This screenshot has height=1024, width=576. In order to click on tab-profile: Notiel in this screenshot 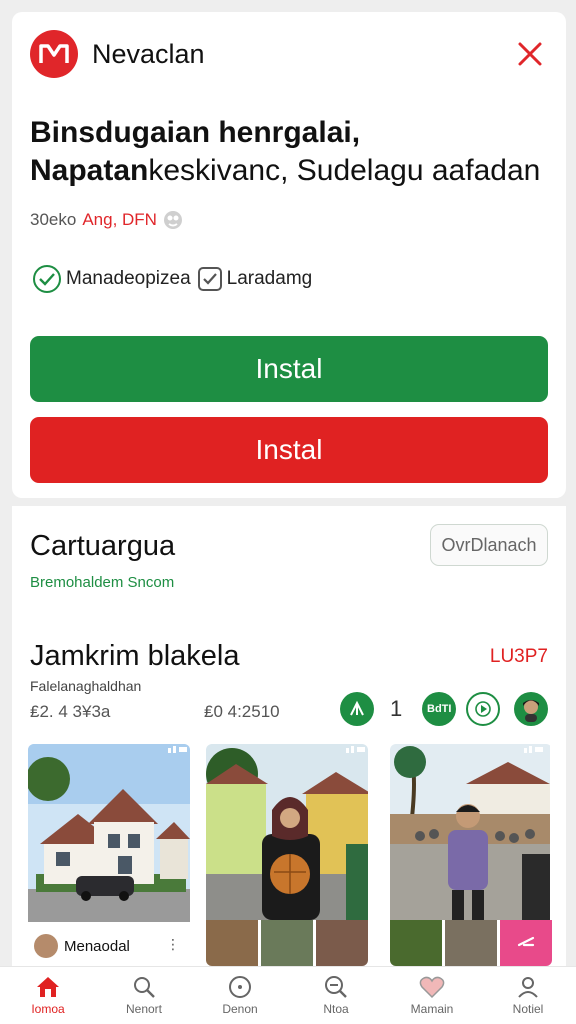, I will do `click(528, 995)`.